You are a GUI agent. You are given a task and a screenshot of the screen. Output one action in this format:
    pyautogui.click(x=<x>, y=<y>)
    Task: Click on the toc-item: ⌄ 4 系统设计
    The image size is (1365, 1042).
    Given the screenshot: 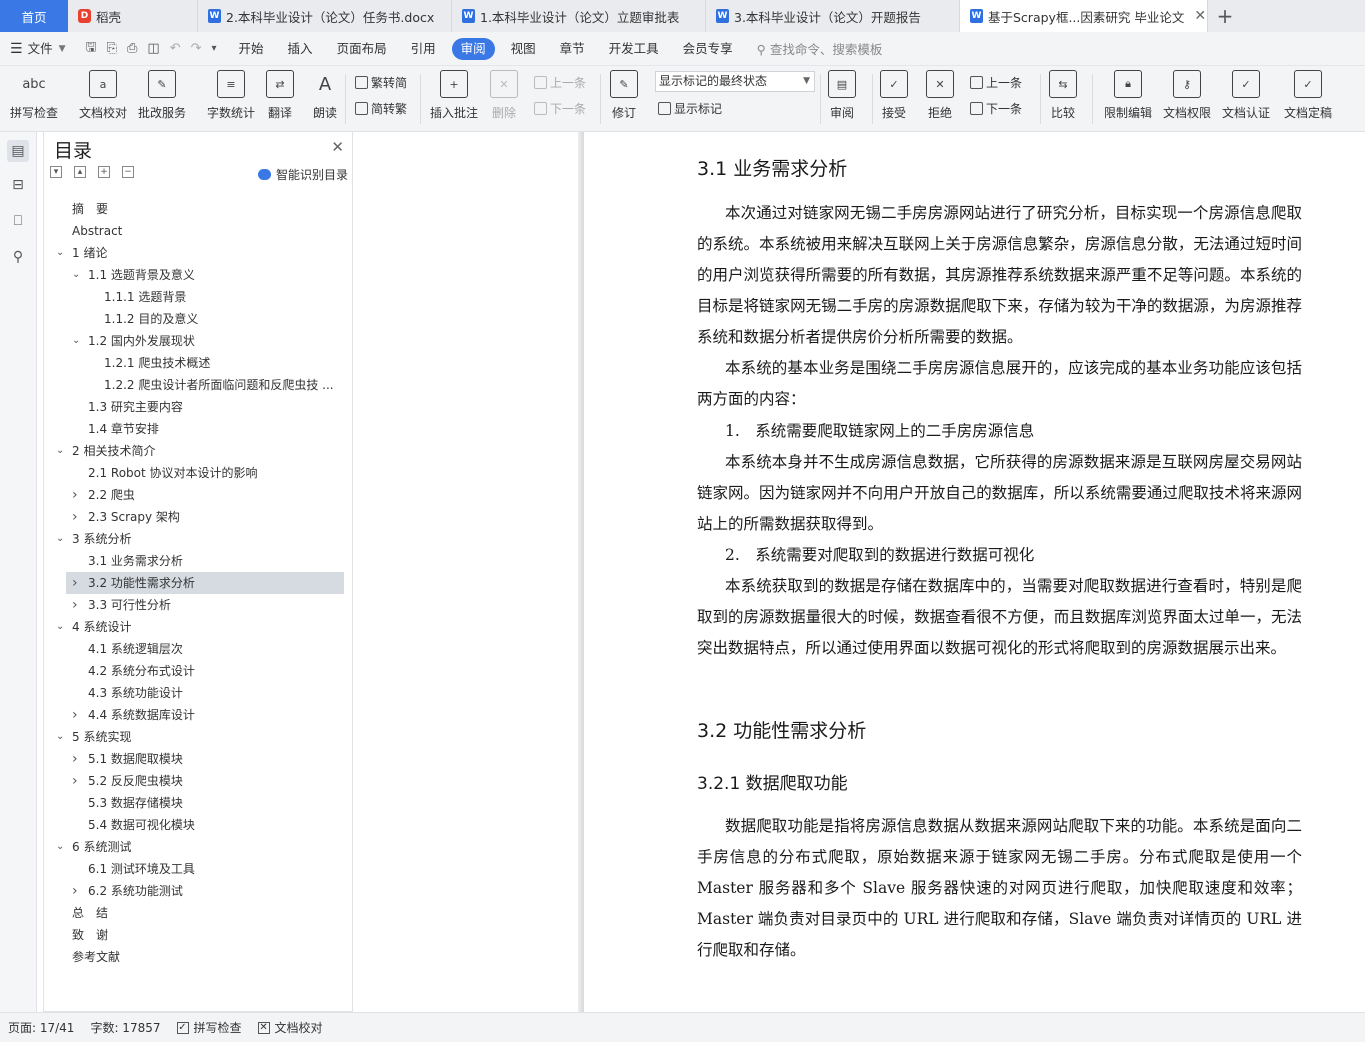 What is the action you would take?
    pyautogui.click(x=198, y=627)
    